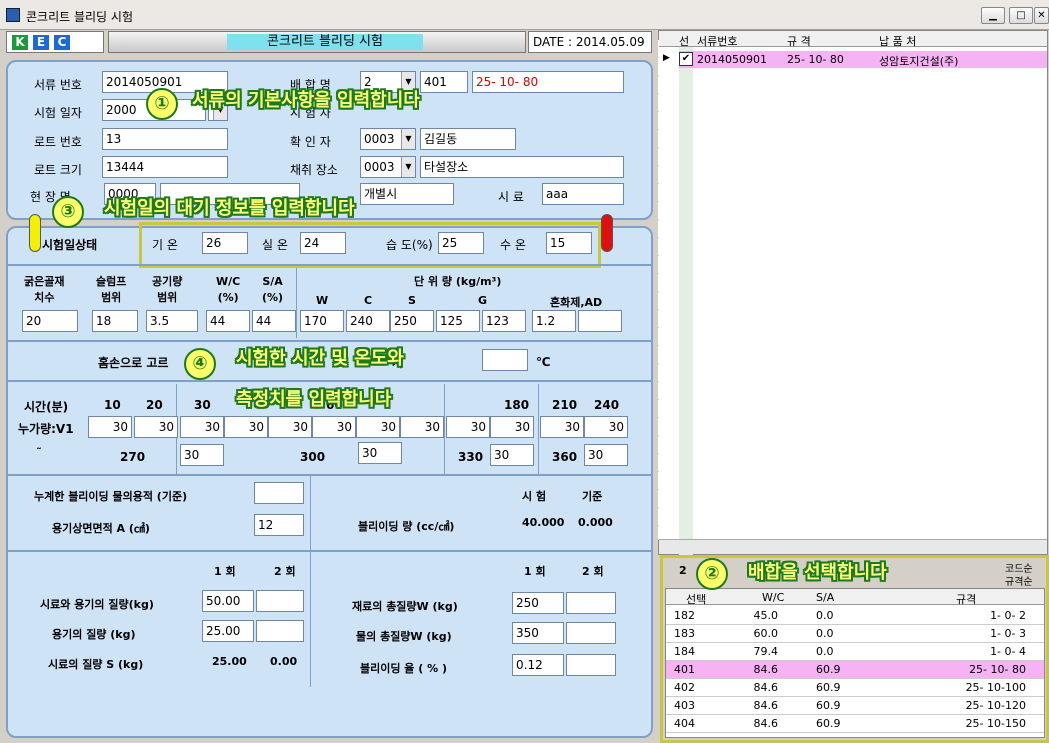  What do you see at coordinates (855, 706) in the screenshot?
I see `table-row: 403 84.6 60.9 25- 10-120` at bounding box center [855, 706].